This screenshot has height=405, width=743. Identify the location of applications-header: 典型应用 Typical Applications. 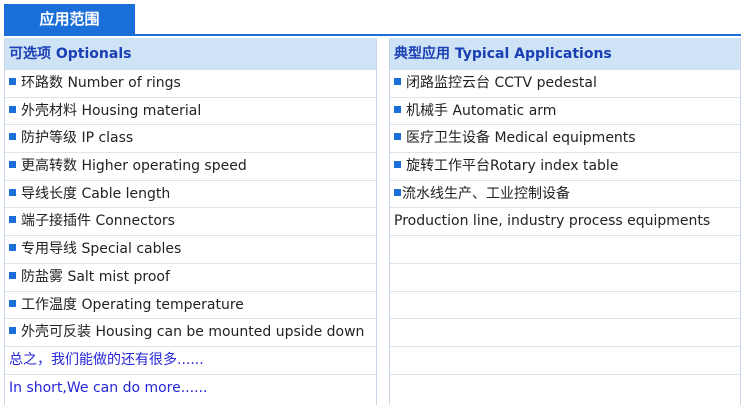
(565, 54).